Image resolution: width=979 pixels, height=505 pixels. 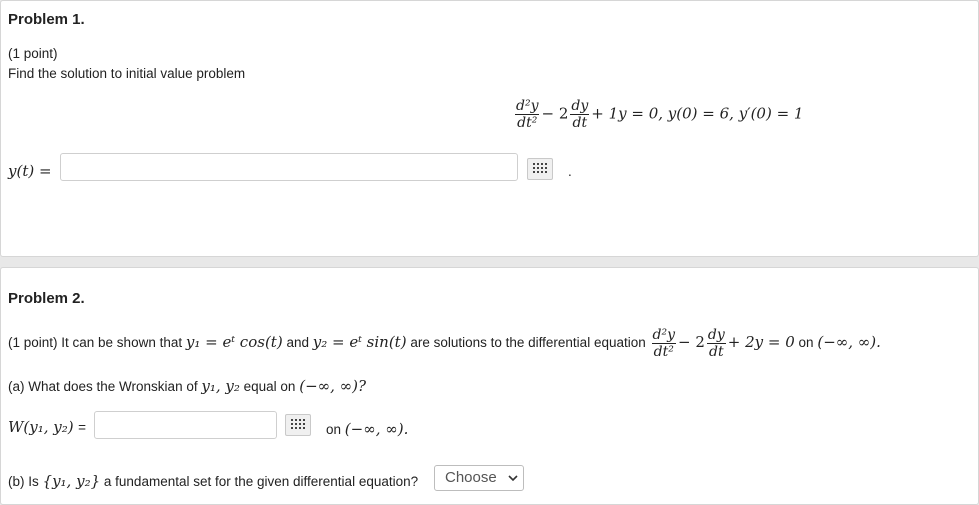 What do you see at coordinates (46, 19) in the screenshot?
I see `problem-1-title: Problem 1.` at bounding box center [46, 19].